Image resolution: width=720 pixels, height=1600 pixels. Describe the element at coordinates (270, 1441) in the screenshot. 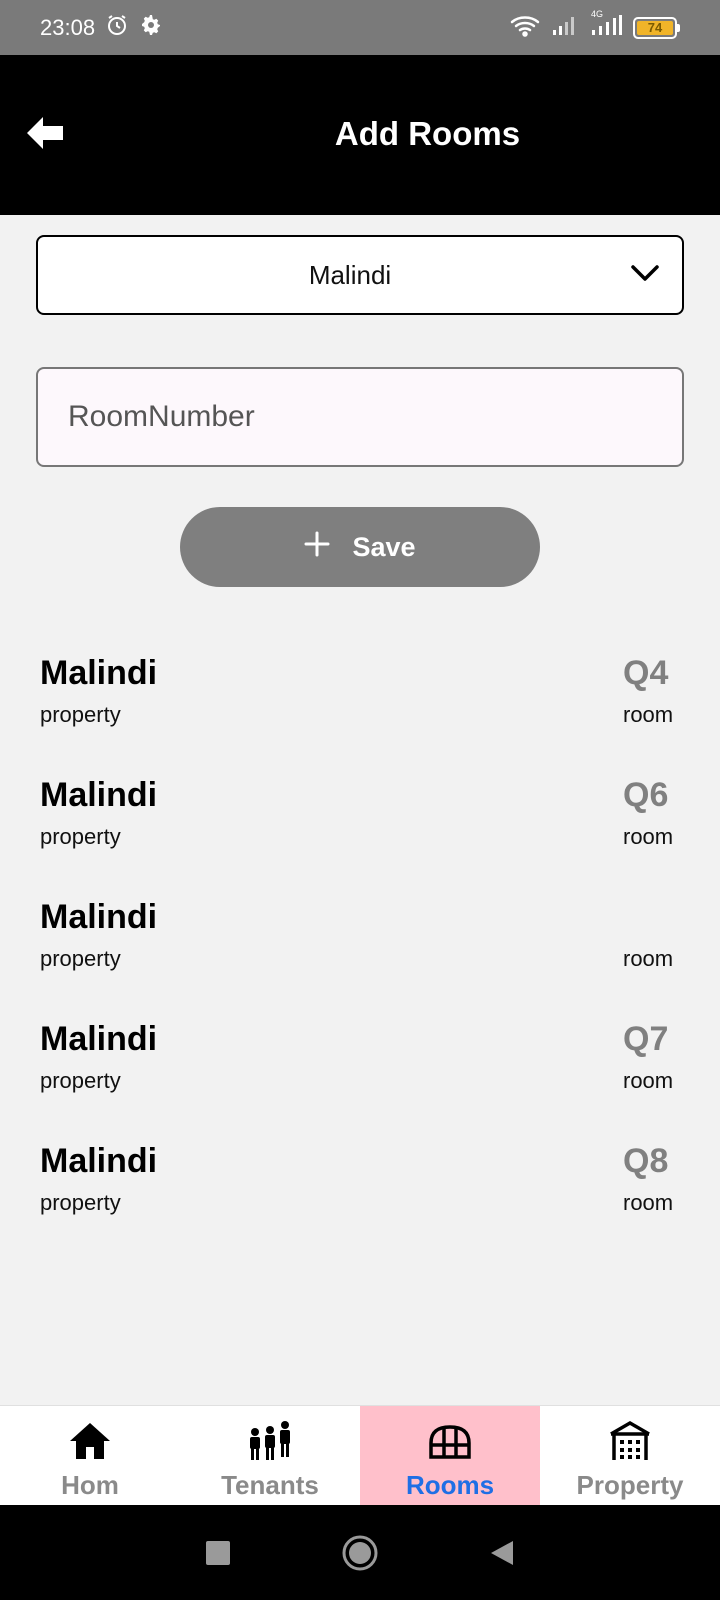

I see `people-icon` at that location.